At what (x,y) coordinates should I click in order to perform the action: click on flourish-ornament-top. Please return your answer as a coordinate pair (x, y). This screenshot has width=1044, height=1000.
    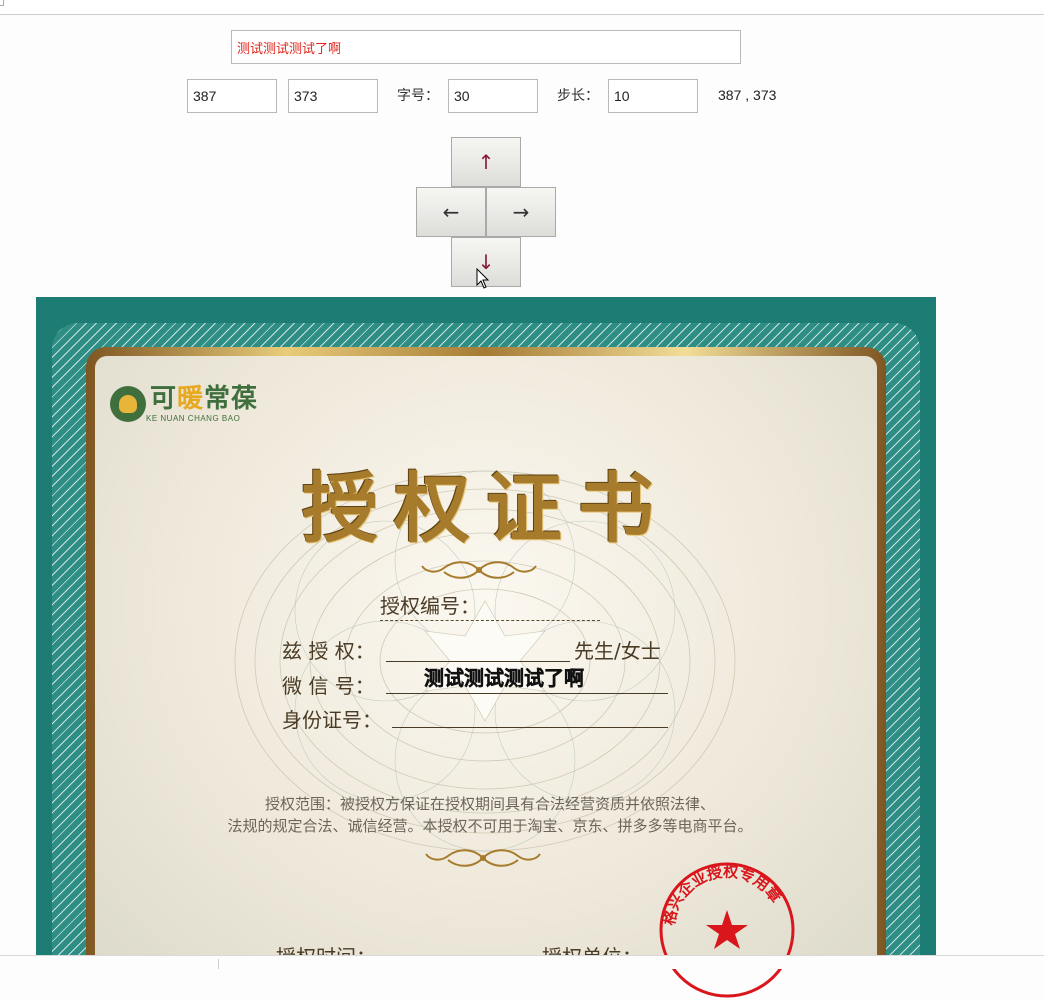
    Looking at the image, I should click on (479, 570).